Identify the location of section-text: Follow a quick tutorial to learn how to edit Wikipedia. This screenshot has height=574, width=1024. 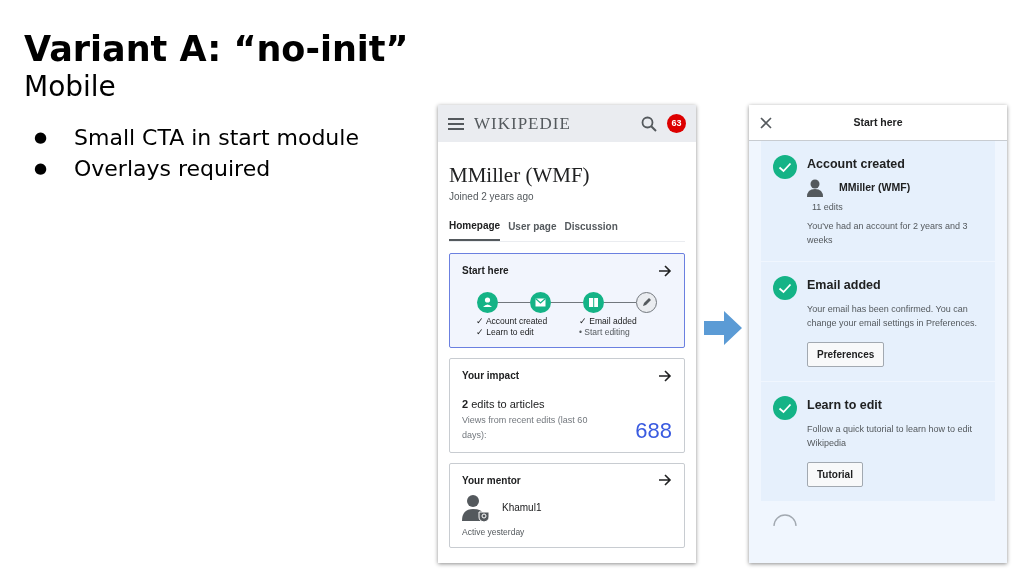
(890, 436).